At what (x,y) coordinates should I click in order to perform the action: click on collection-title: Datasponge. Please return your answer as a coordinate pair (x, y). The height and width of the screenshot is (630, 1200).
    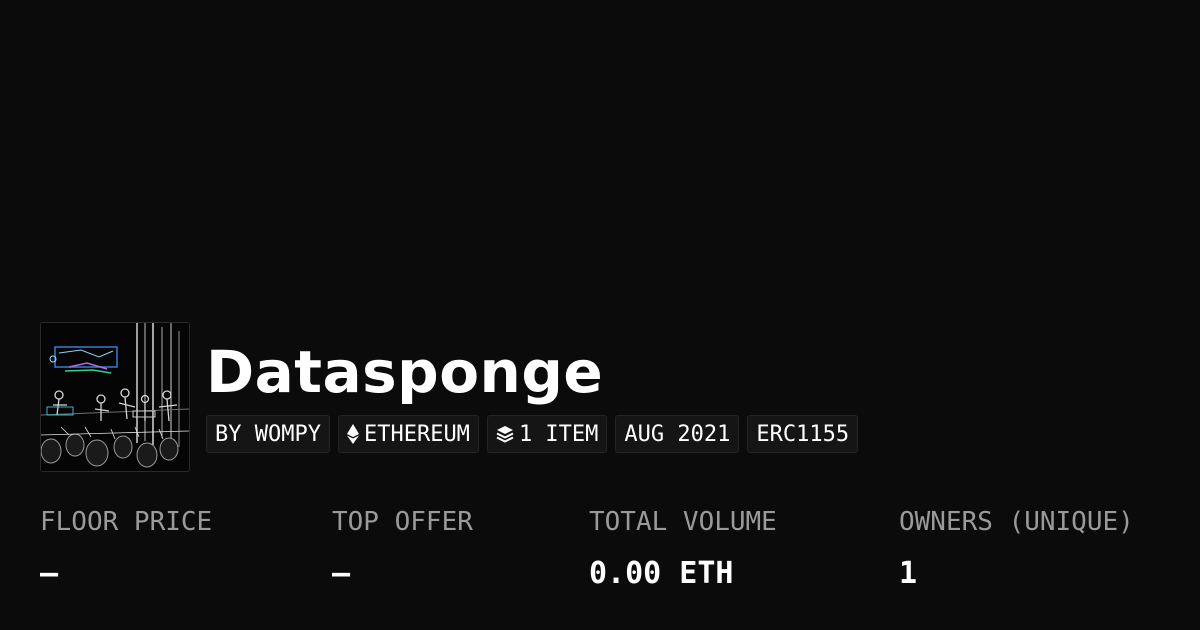
    Looking at the image, I should click on (405, 372).